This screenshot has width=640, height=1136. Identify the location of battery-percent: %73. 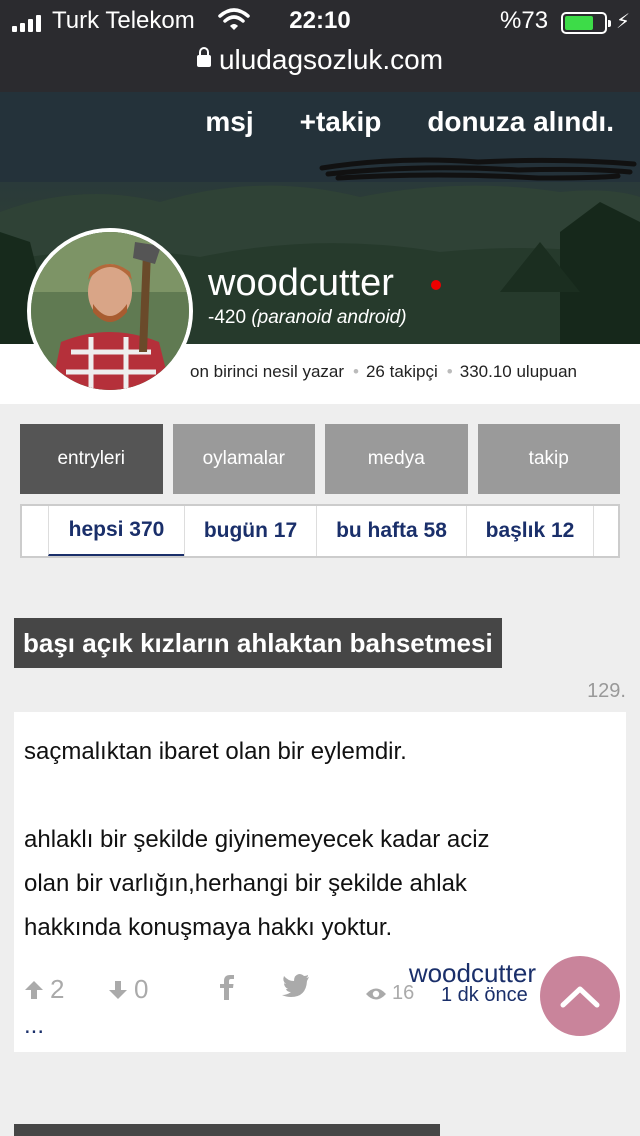
(524, 20).